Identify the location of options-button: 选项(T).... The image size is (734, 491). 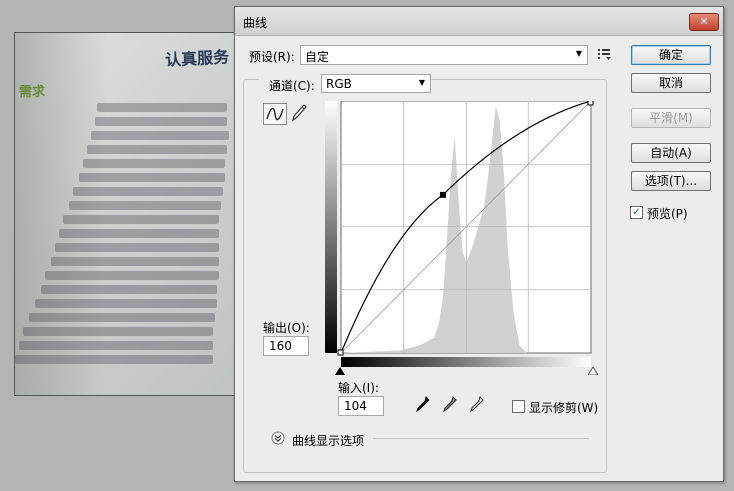
(671, 181).